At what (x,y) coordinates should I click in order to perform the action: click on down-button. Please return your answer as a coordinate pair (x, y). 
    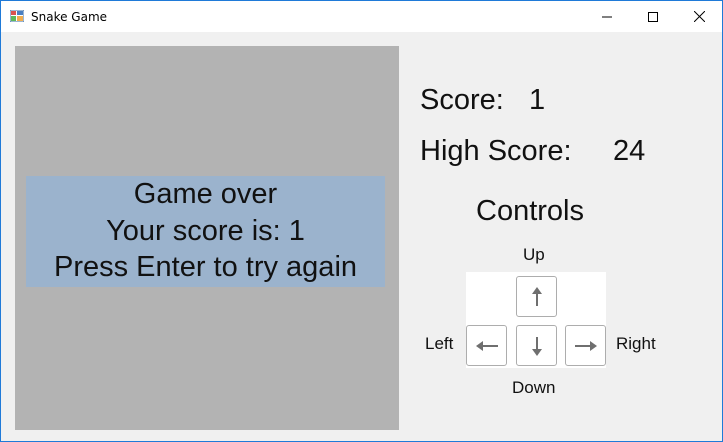
    Looking at the image, I should click on (536, 345).